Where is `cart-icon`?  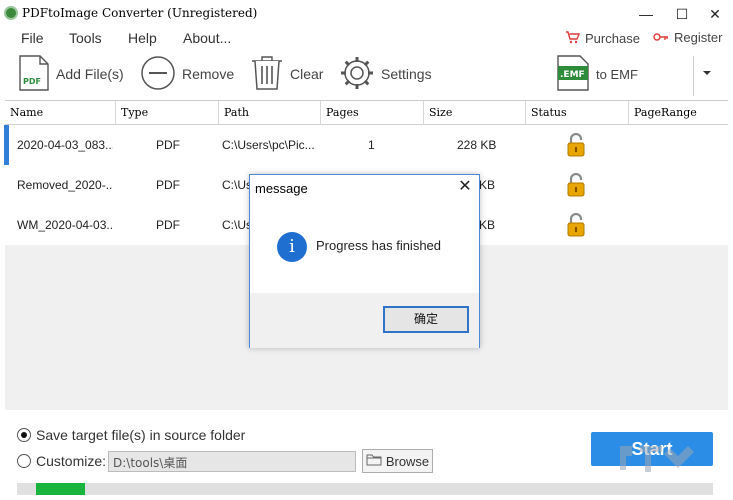 cart-icon is located at coordinates (573, 38).